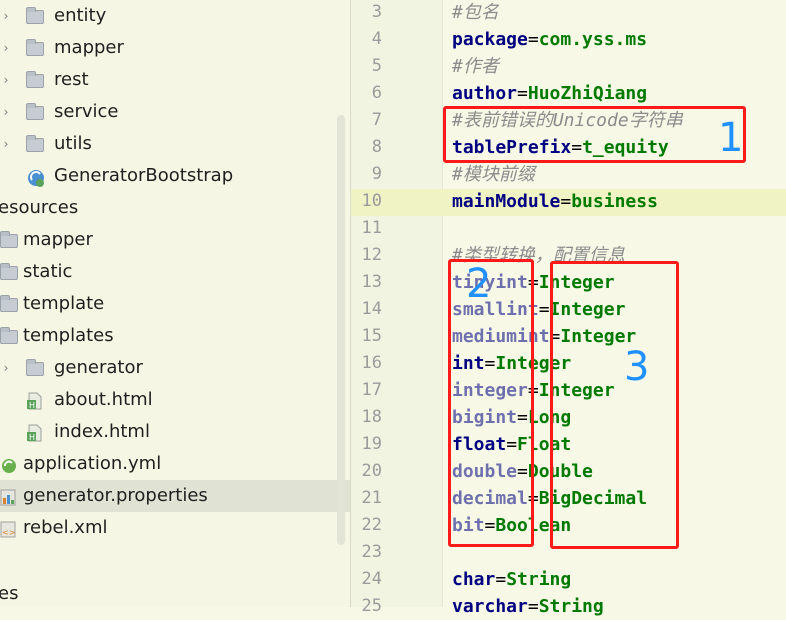 The width and height of the screenshot is (786, 620). Describe the element at coordinates (80, 15) in the screenshot. I see `tree-item-label: entity` at that location.